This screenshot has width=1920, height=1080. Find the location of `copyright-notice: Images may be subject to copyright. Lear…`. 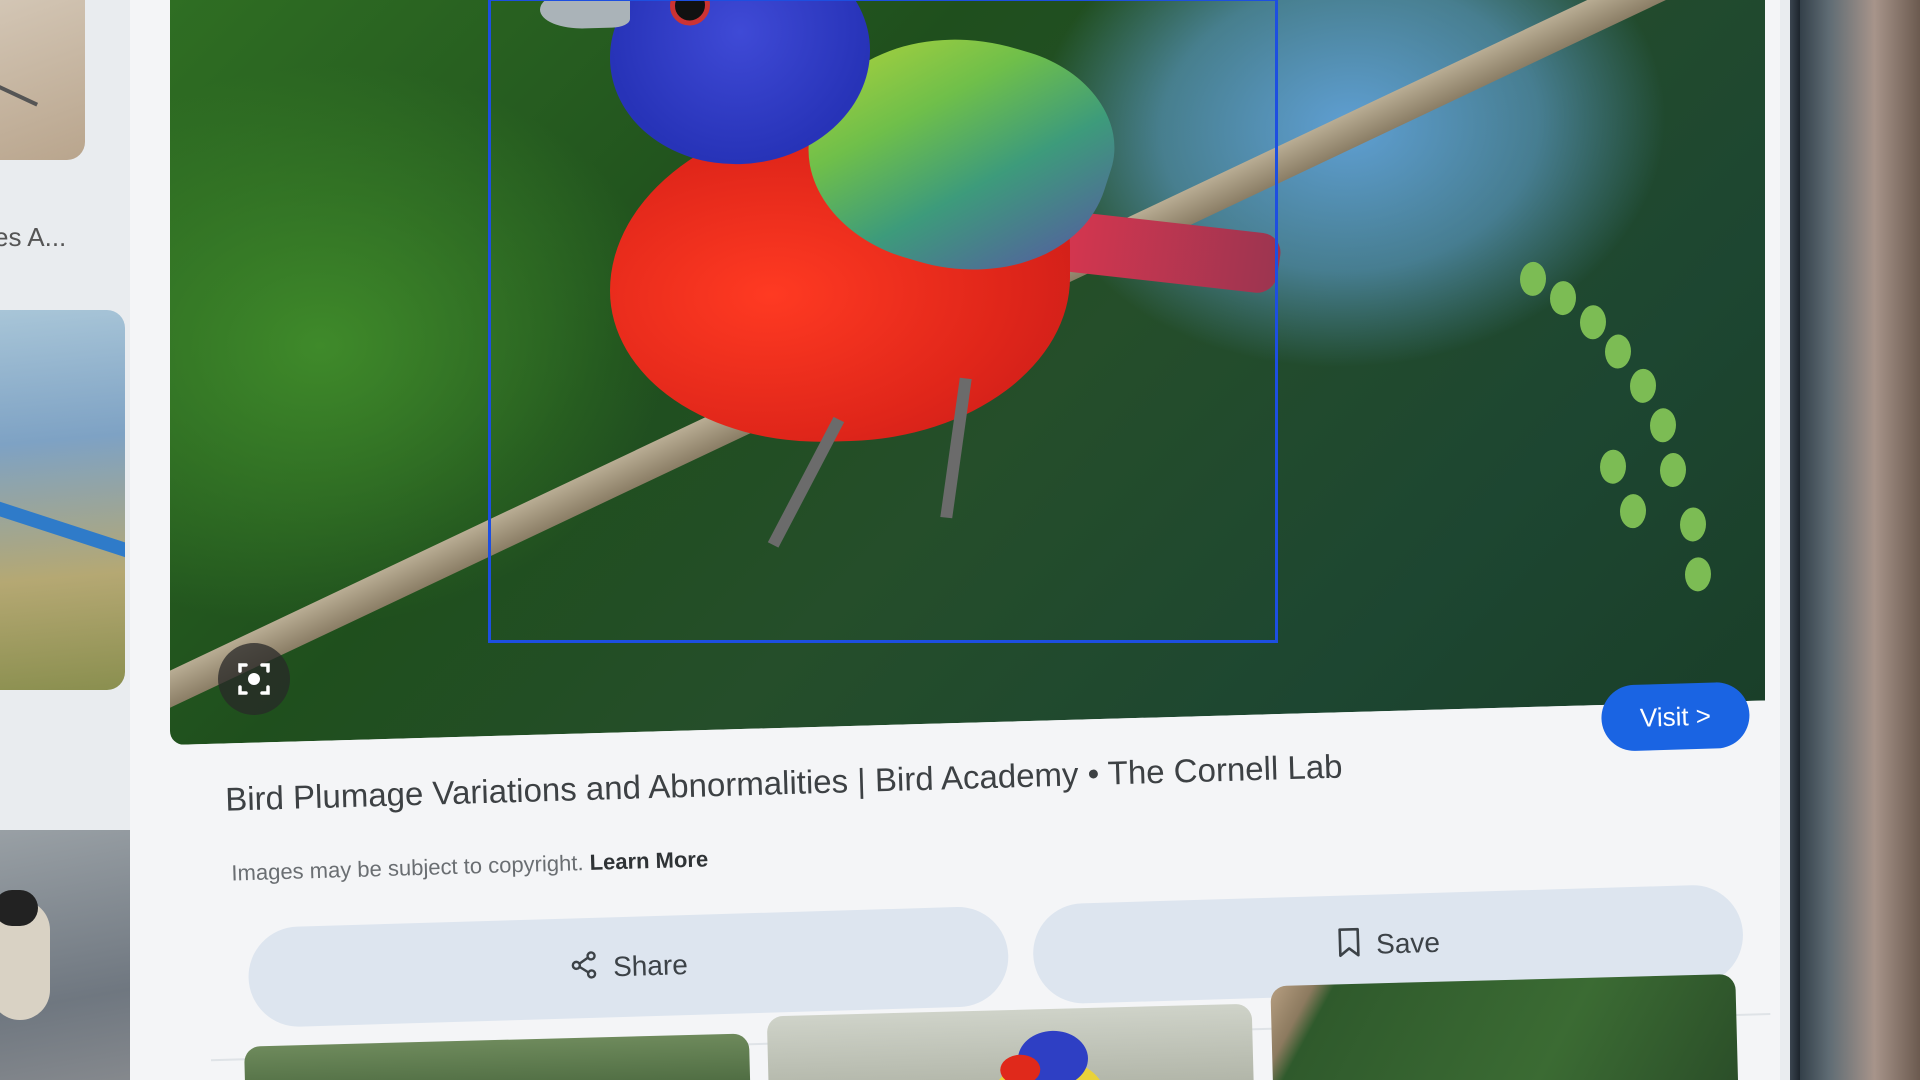

copyright-notice: Images may be subject to copyright. Lear… is located at coordinates (470, 866).